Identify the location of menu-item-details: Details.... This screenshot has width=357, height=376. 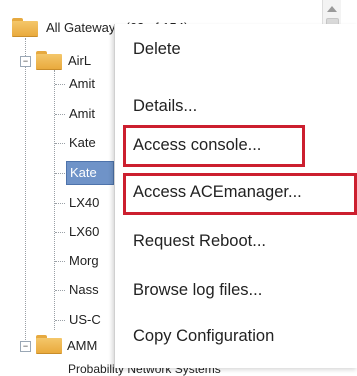
(165, 106).